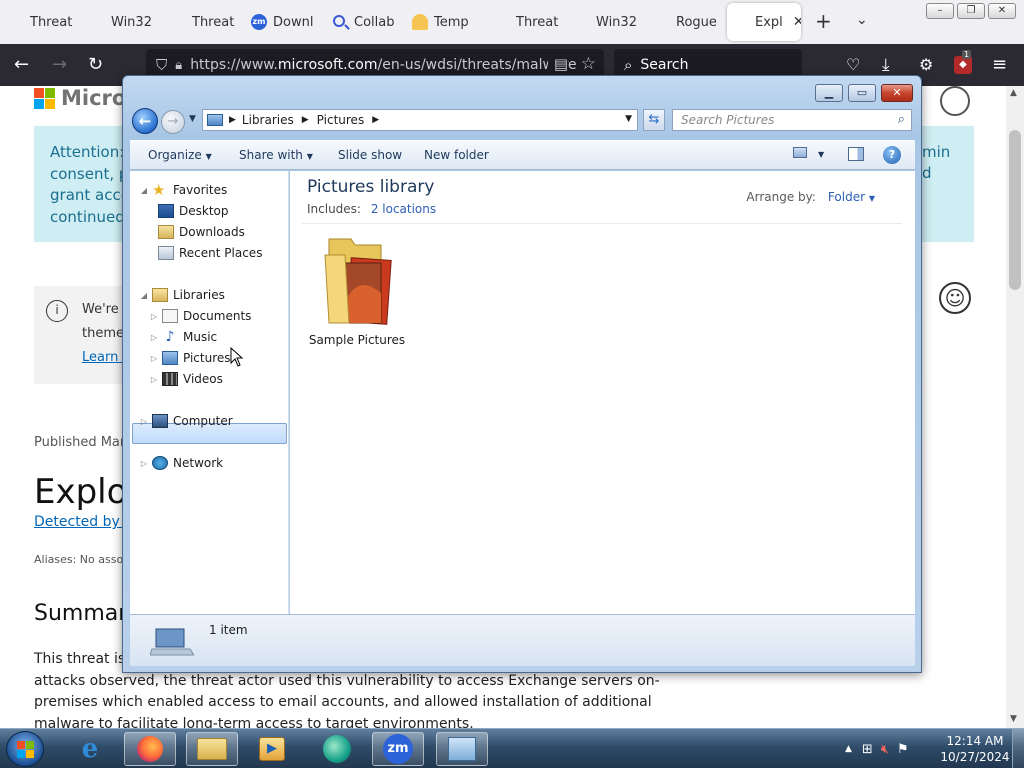 The image size is (1024, 768). Describe the element at coordinates (903, 749) in the screenshot. I see `action-center-flag-icon: ⚑` at that location.